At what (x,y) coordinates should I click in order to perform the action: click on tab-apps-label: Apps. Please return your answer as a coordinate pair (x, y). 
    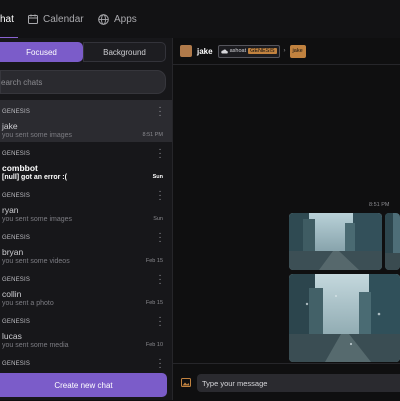
    Looking at the image, I should click on (125, 19).